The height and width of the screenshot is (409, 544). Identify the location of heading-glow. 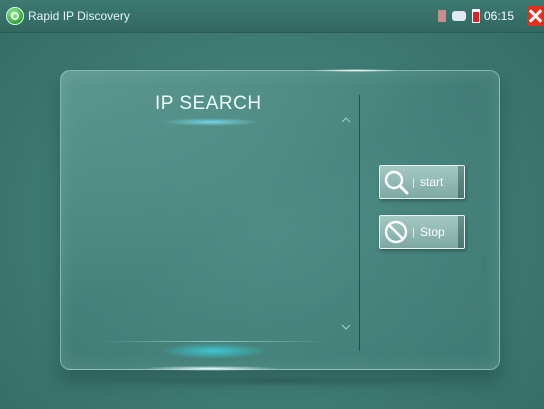
(211, 122).